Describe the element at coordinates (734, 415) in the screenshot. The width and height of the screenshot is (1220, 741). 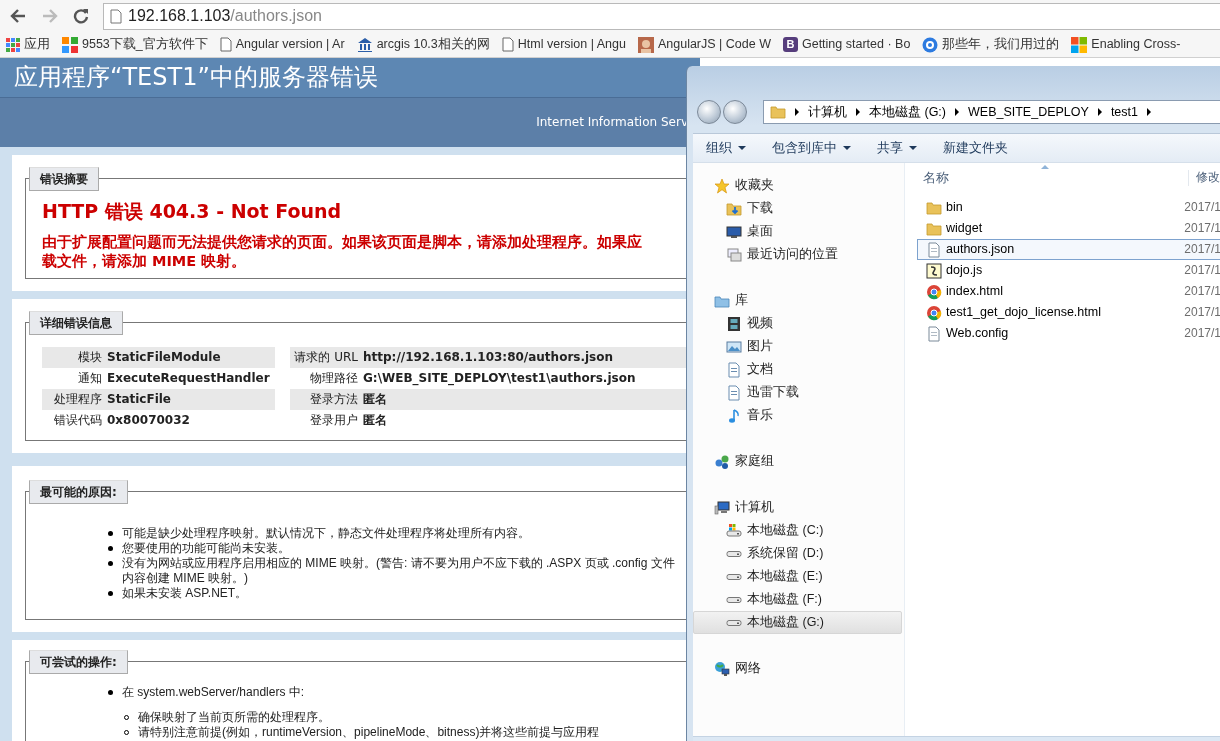
I see `music-note-icon` at that location.